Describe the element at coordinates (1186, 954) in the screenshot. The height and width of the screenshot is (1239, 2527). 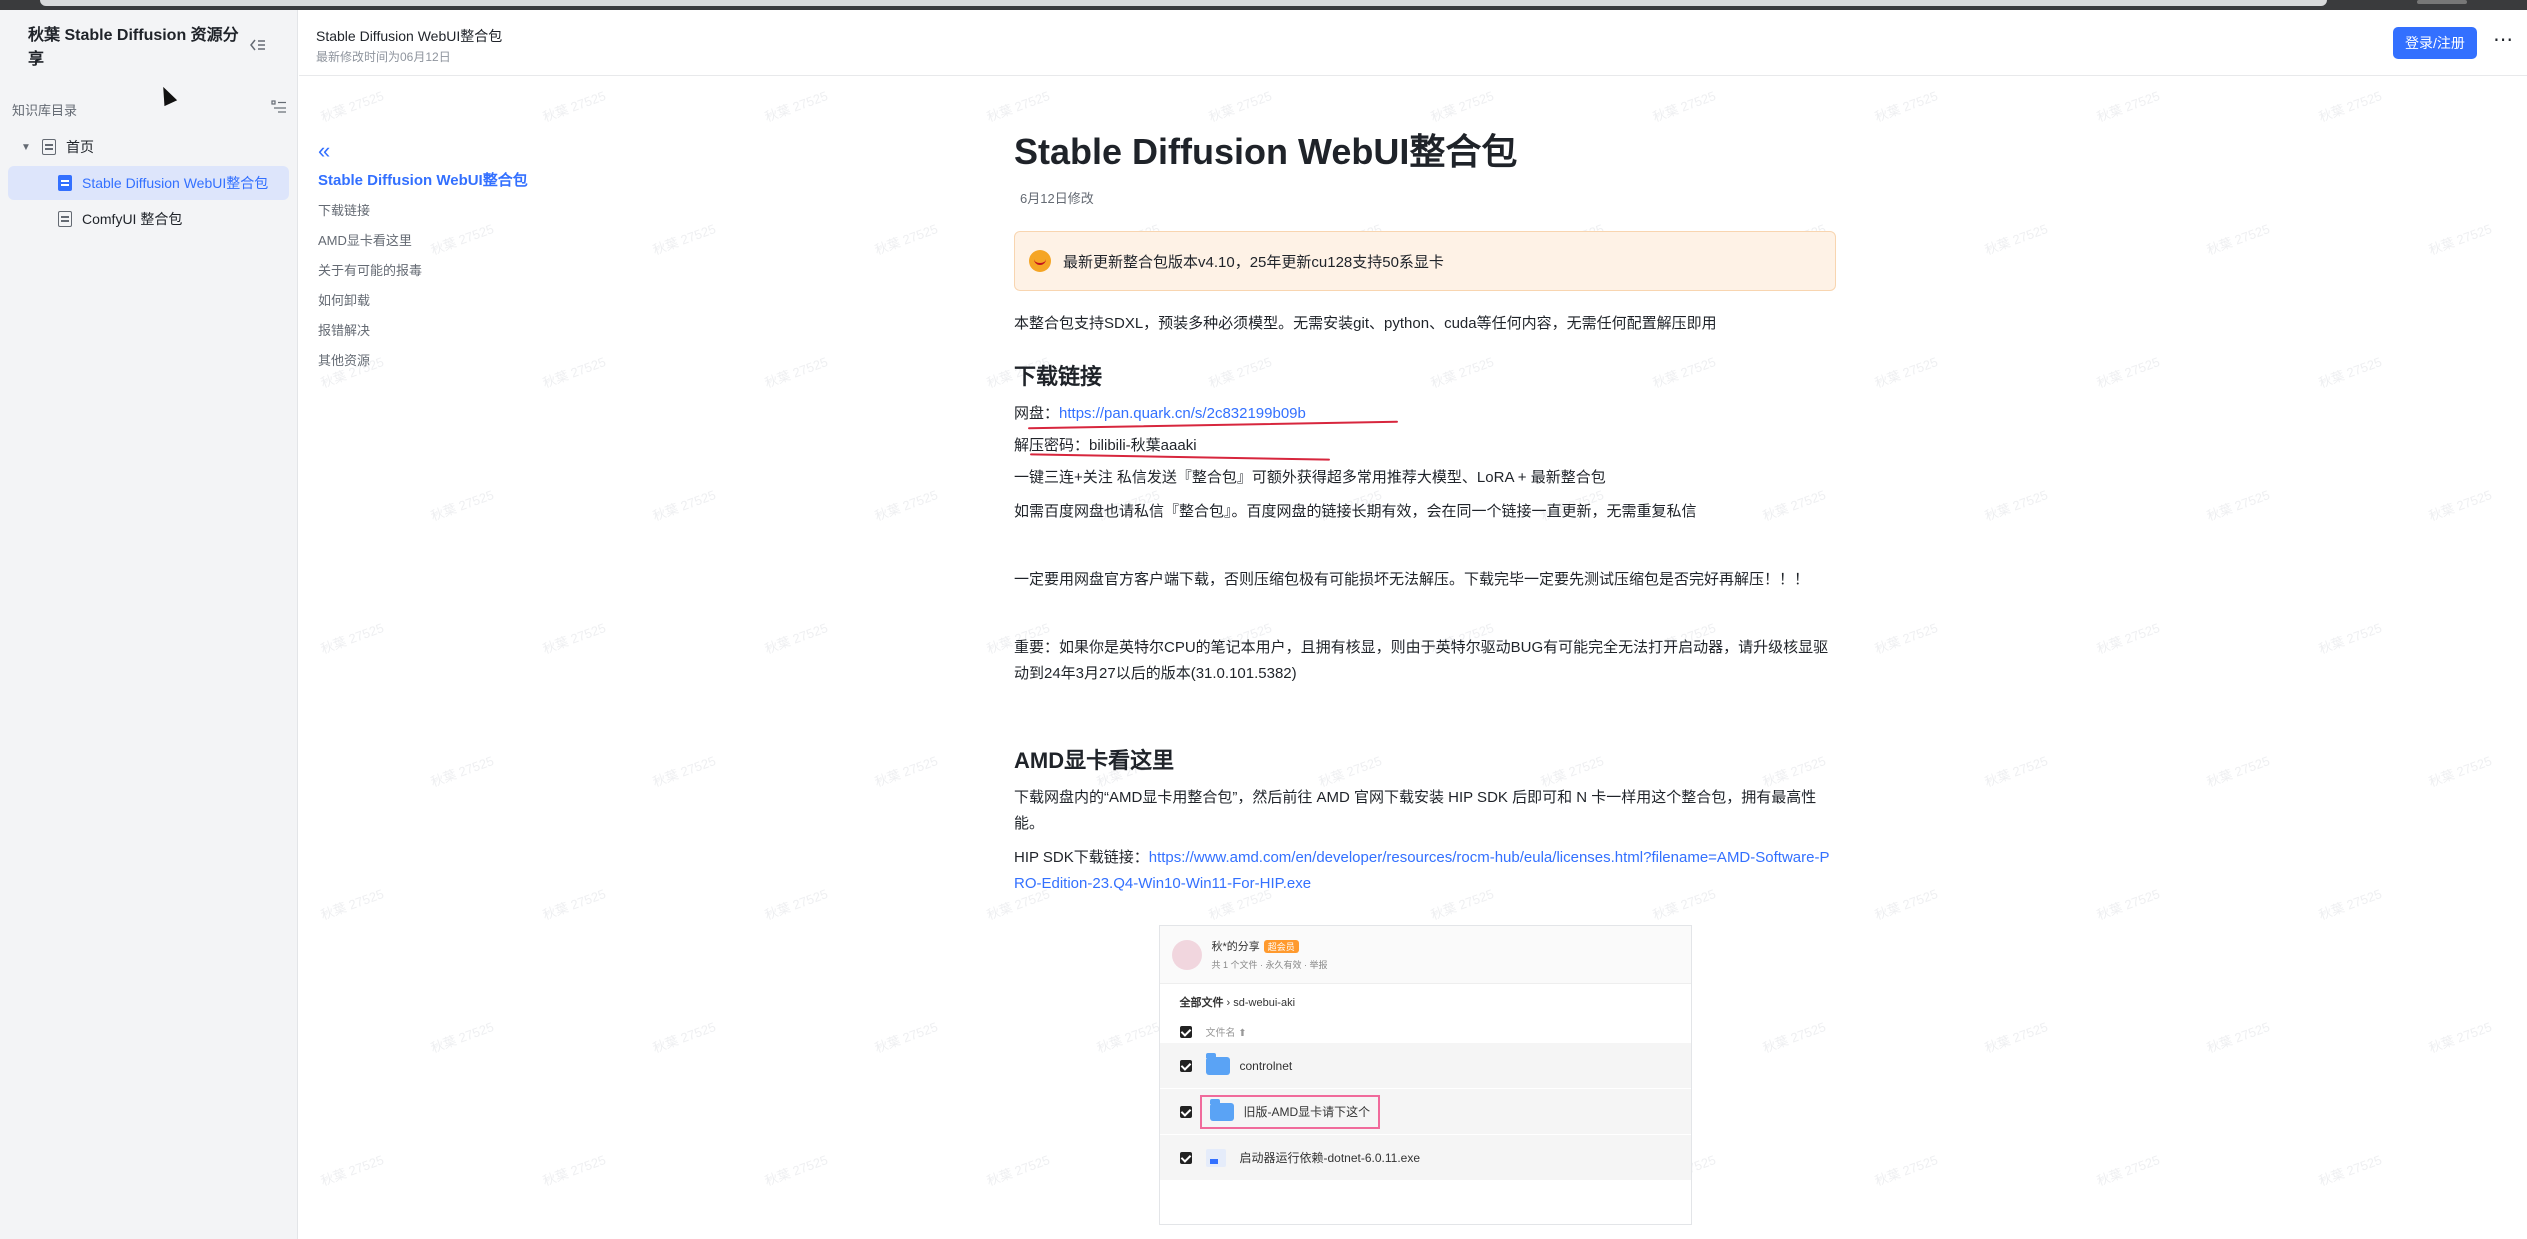
I see `avatar` at that location.